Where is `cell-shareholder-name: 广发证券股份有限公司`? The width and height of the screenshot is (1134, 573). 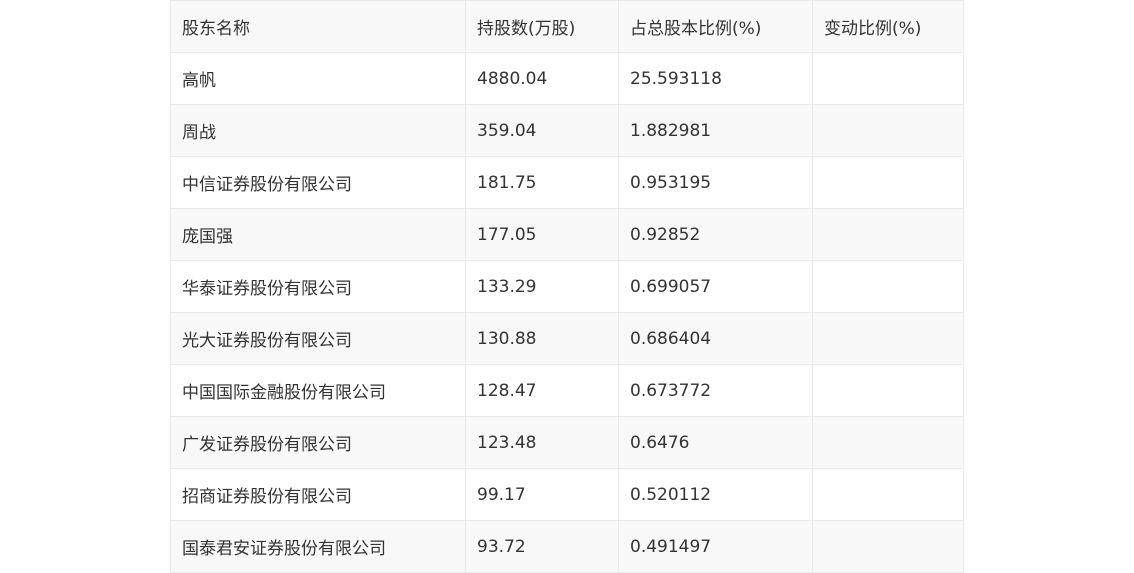
cell-shareholder-name: 广发证券股份有限公司 is located at coordinates (318, 442).